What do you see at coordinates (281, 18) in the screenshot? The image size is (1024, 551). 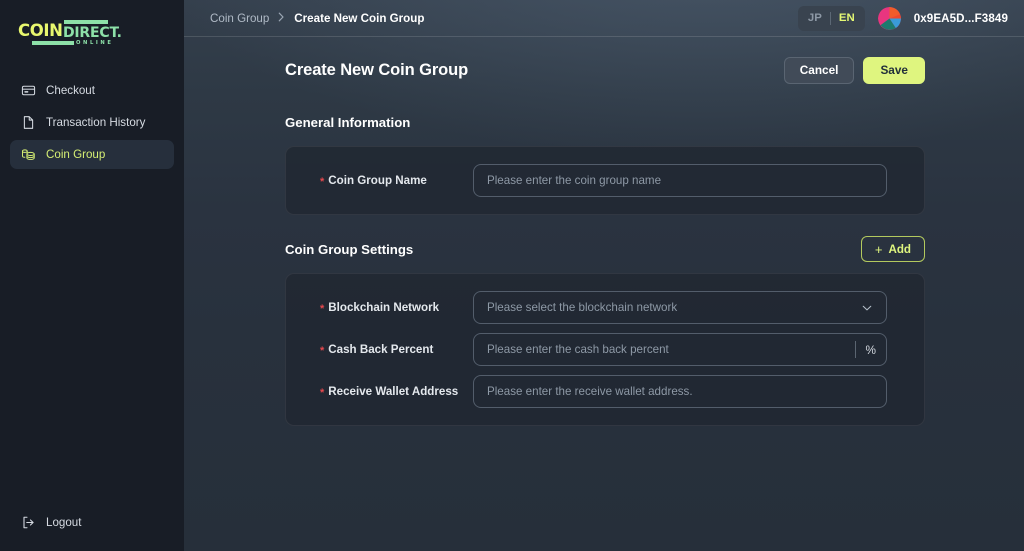 I see `chevron-right-icon` at bounding box center [281, 18].